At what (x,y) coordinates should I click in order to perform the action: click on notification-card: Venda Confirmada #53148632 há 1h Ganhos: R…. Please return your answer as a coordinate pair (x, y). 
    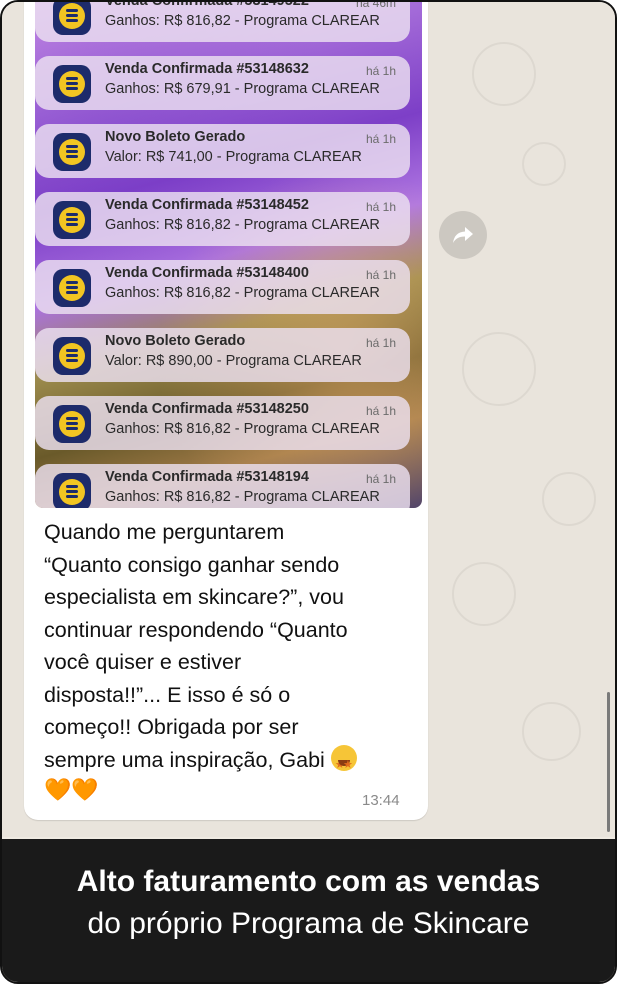
    Looking at the image, I should click on (222, 83).